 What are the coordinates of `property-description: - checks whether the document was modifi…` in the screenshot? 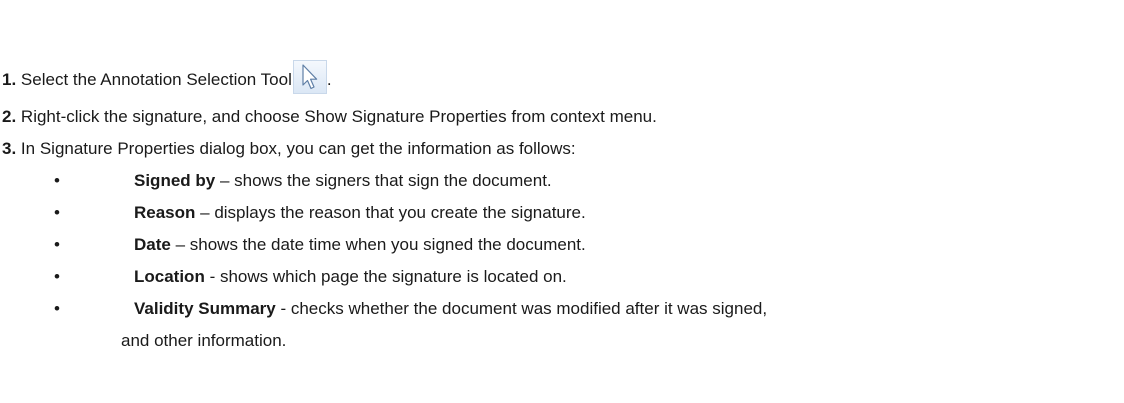 It's located at (521, 308).